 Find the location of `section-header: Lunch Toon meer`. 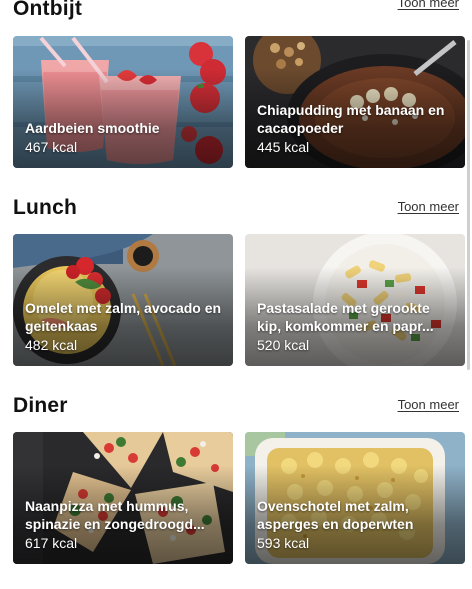

section-header: Lunch Toon meer is located at coordinates (236, 211).